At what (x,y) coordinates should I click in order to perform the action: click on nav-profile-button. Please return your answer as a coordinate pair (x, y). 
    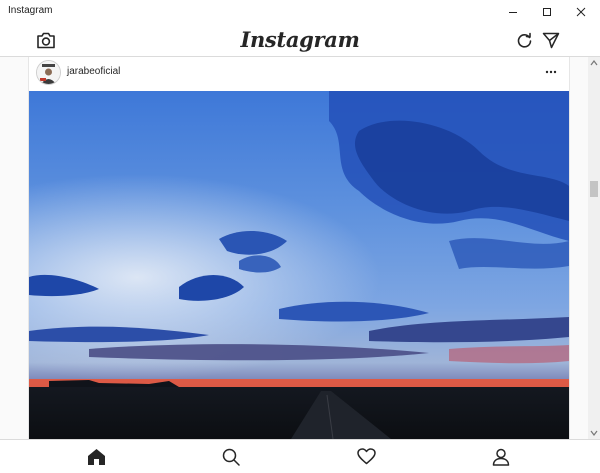
    Looking at the image, I should click on (501, 456).